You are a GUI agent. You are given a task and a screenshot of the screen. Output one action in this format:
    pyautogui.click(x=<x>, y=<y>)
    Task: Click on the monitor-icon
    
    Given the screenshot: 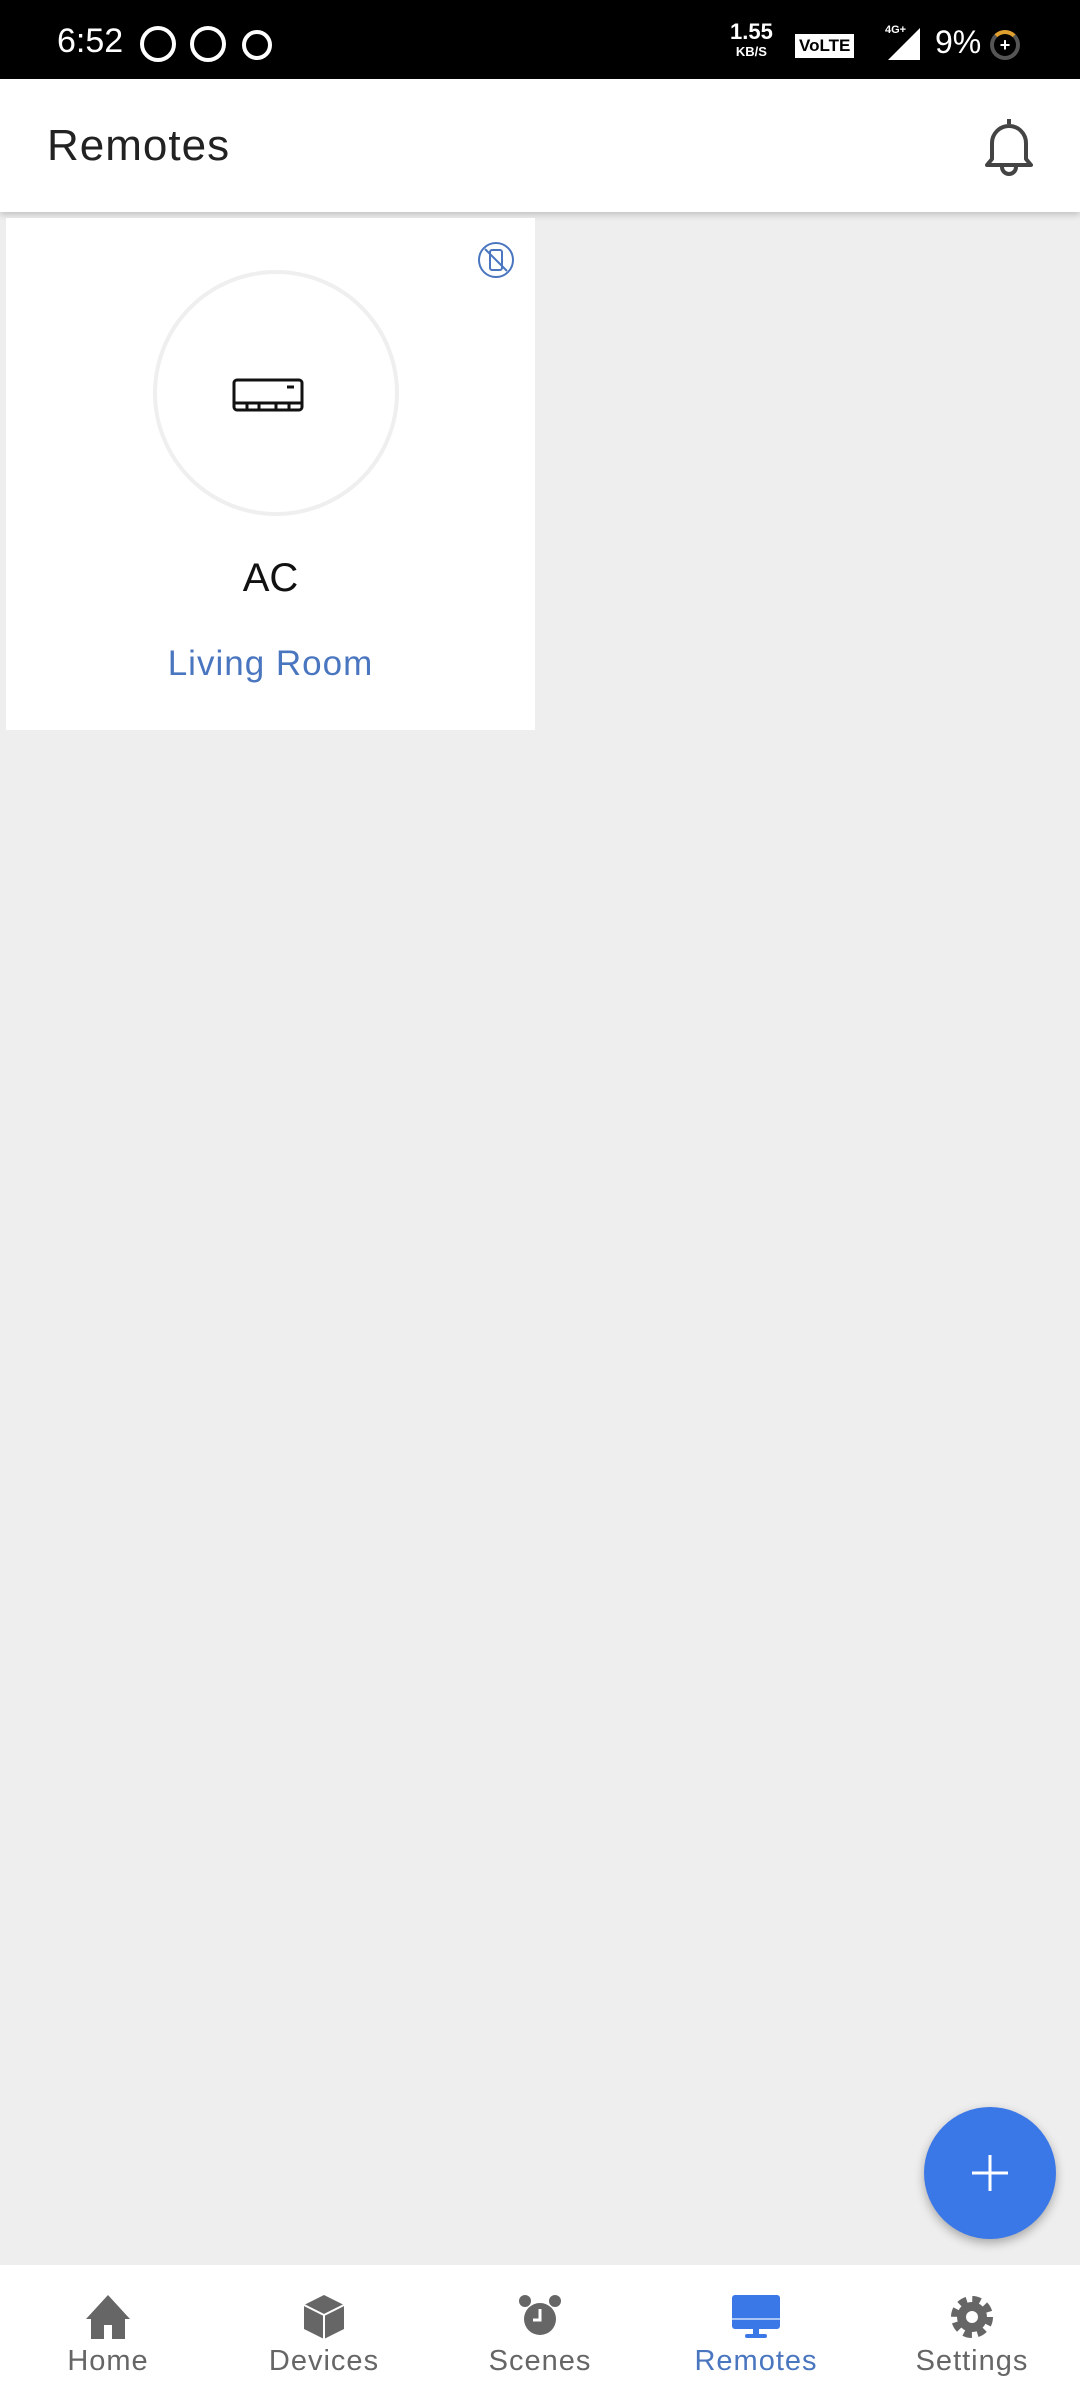 What is the action you would take?
    pyautogui.click(x=756, y=2316)
    